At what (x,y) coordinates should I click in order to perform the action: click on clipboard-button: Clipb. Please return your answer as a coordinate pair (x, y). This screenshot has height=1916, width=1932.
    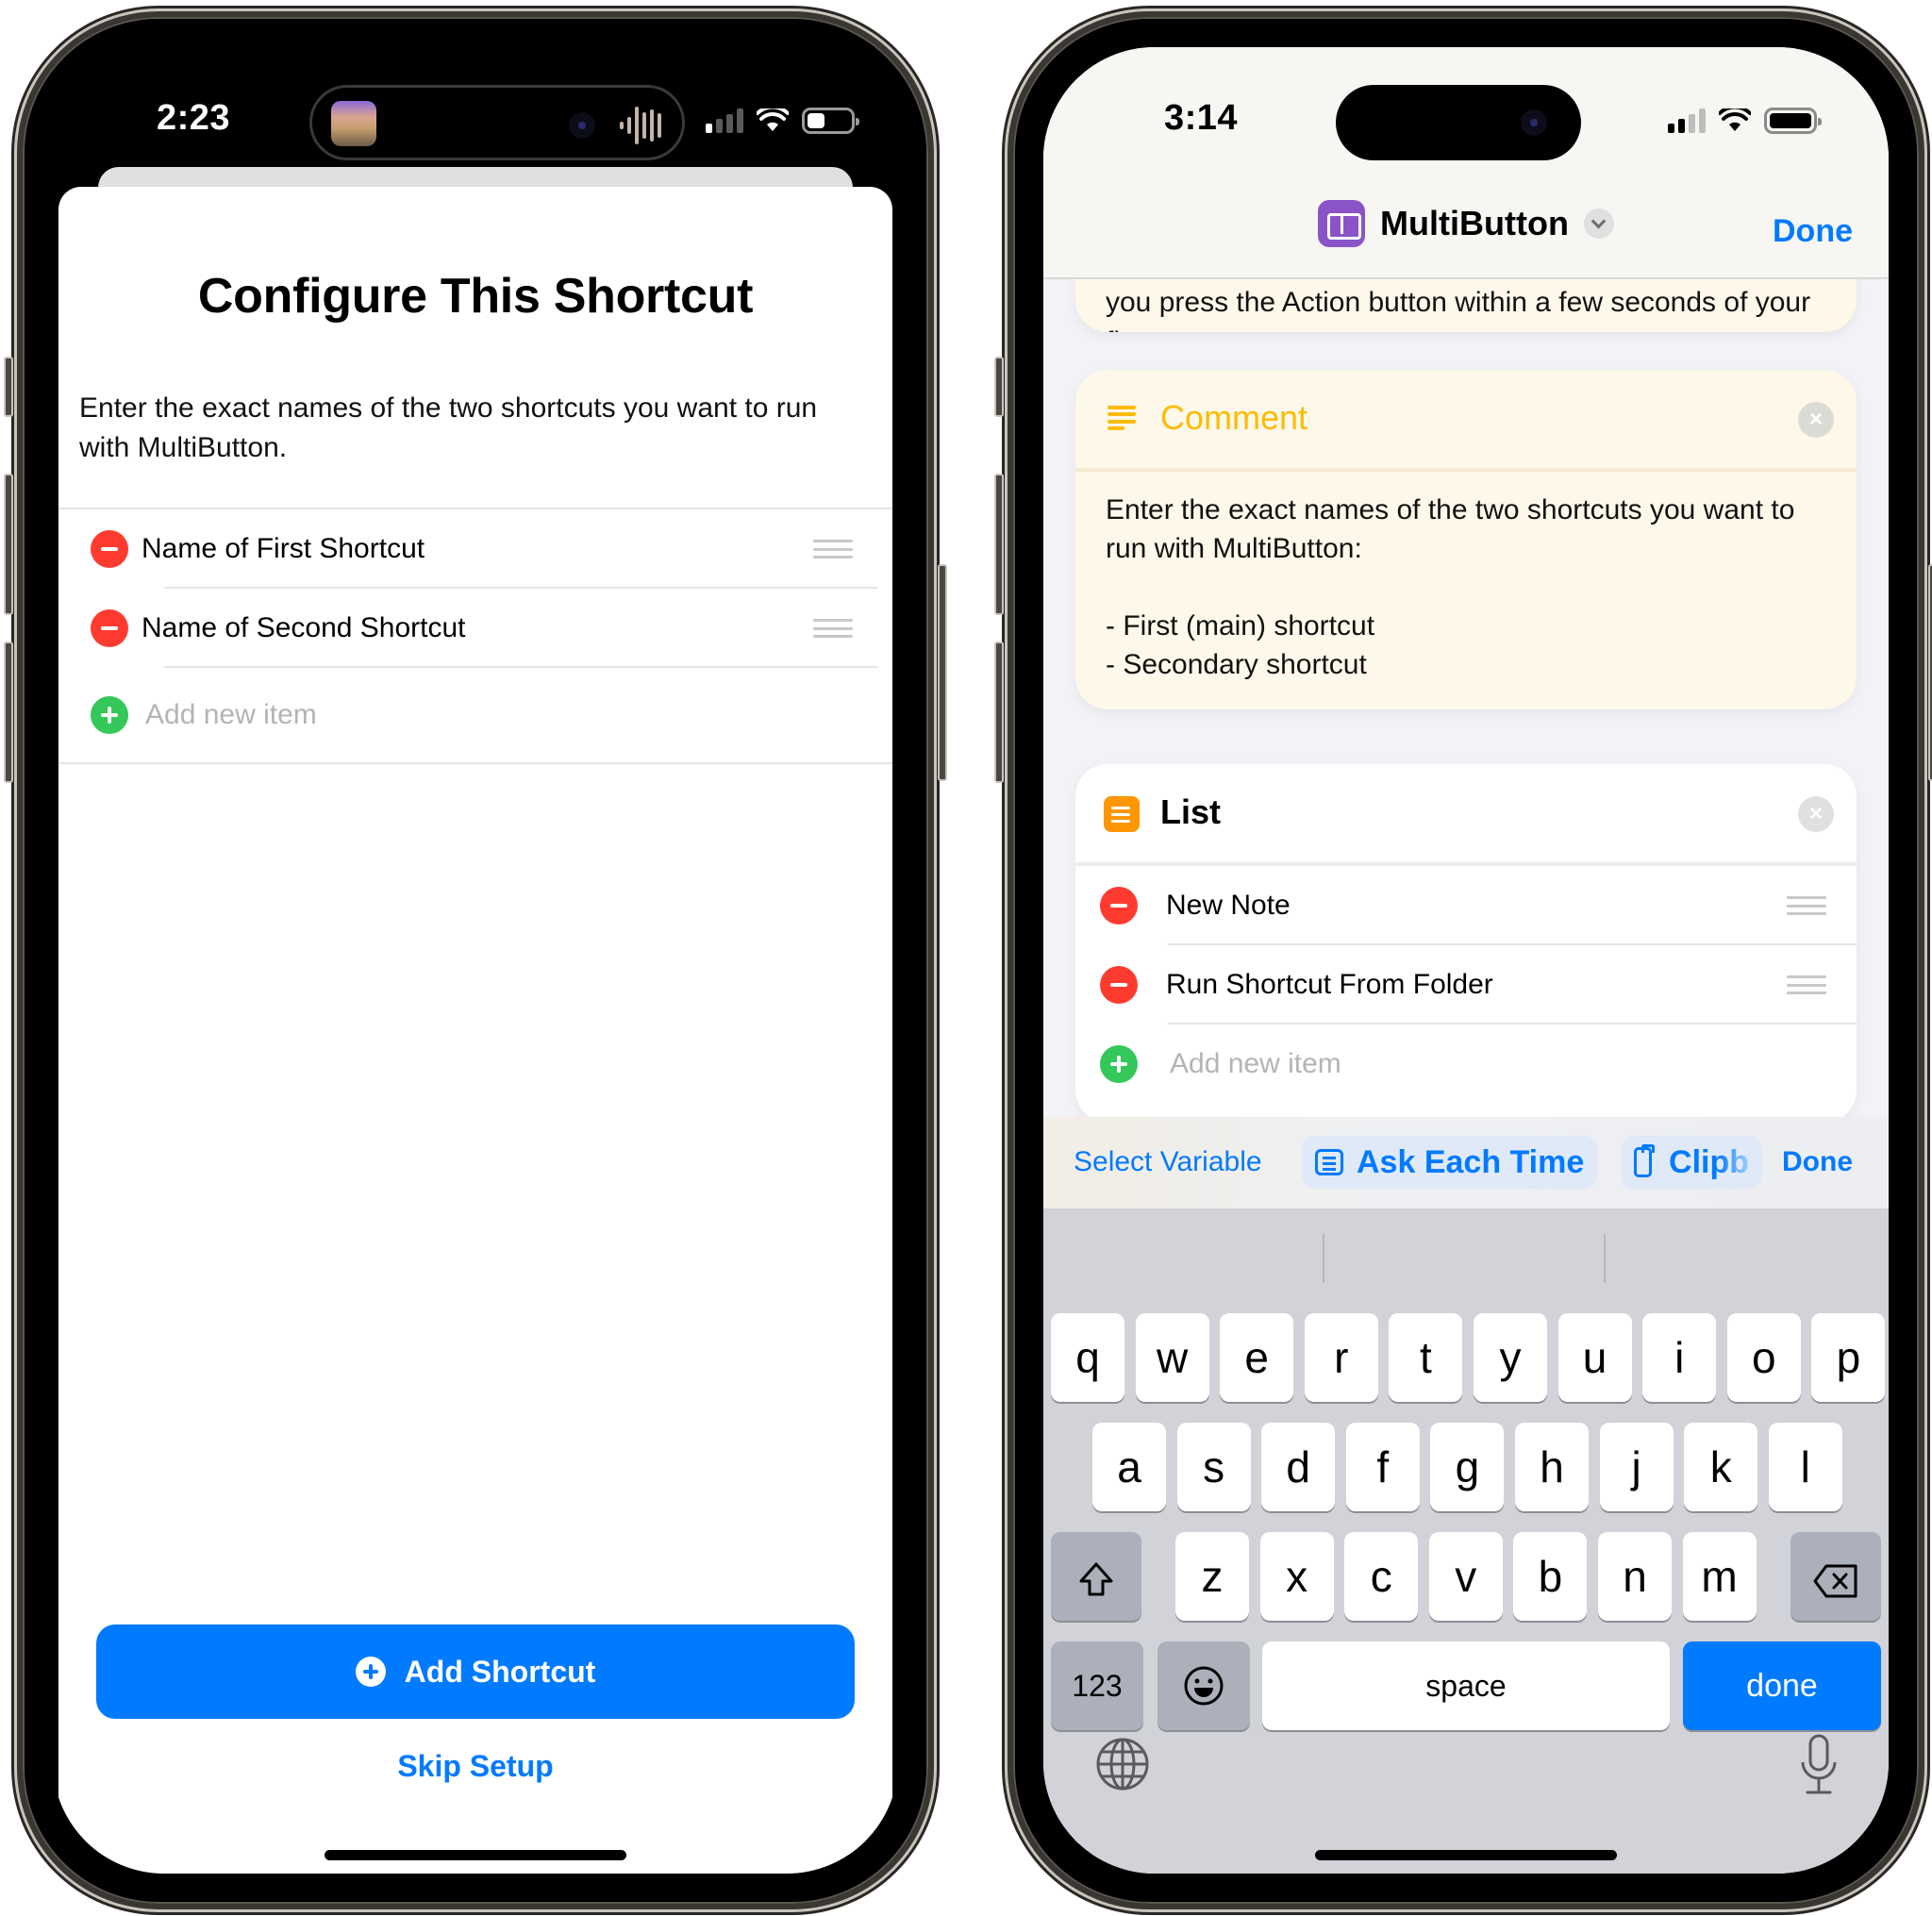
    Looking at the image, I should click on (1692, 1162).